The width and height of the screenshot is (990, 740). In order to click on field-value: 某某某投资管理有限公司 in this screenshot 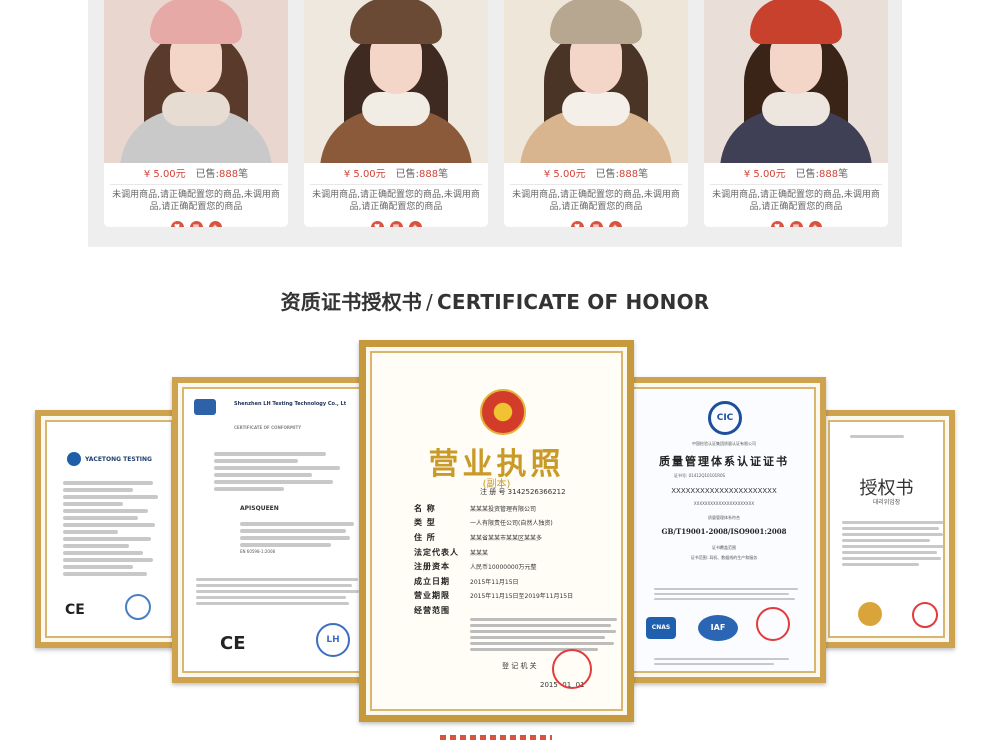, I will do `click(503, 509)`.